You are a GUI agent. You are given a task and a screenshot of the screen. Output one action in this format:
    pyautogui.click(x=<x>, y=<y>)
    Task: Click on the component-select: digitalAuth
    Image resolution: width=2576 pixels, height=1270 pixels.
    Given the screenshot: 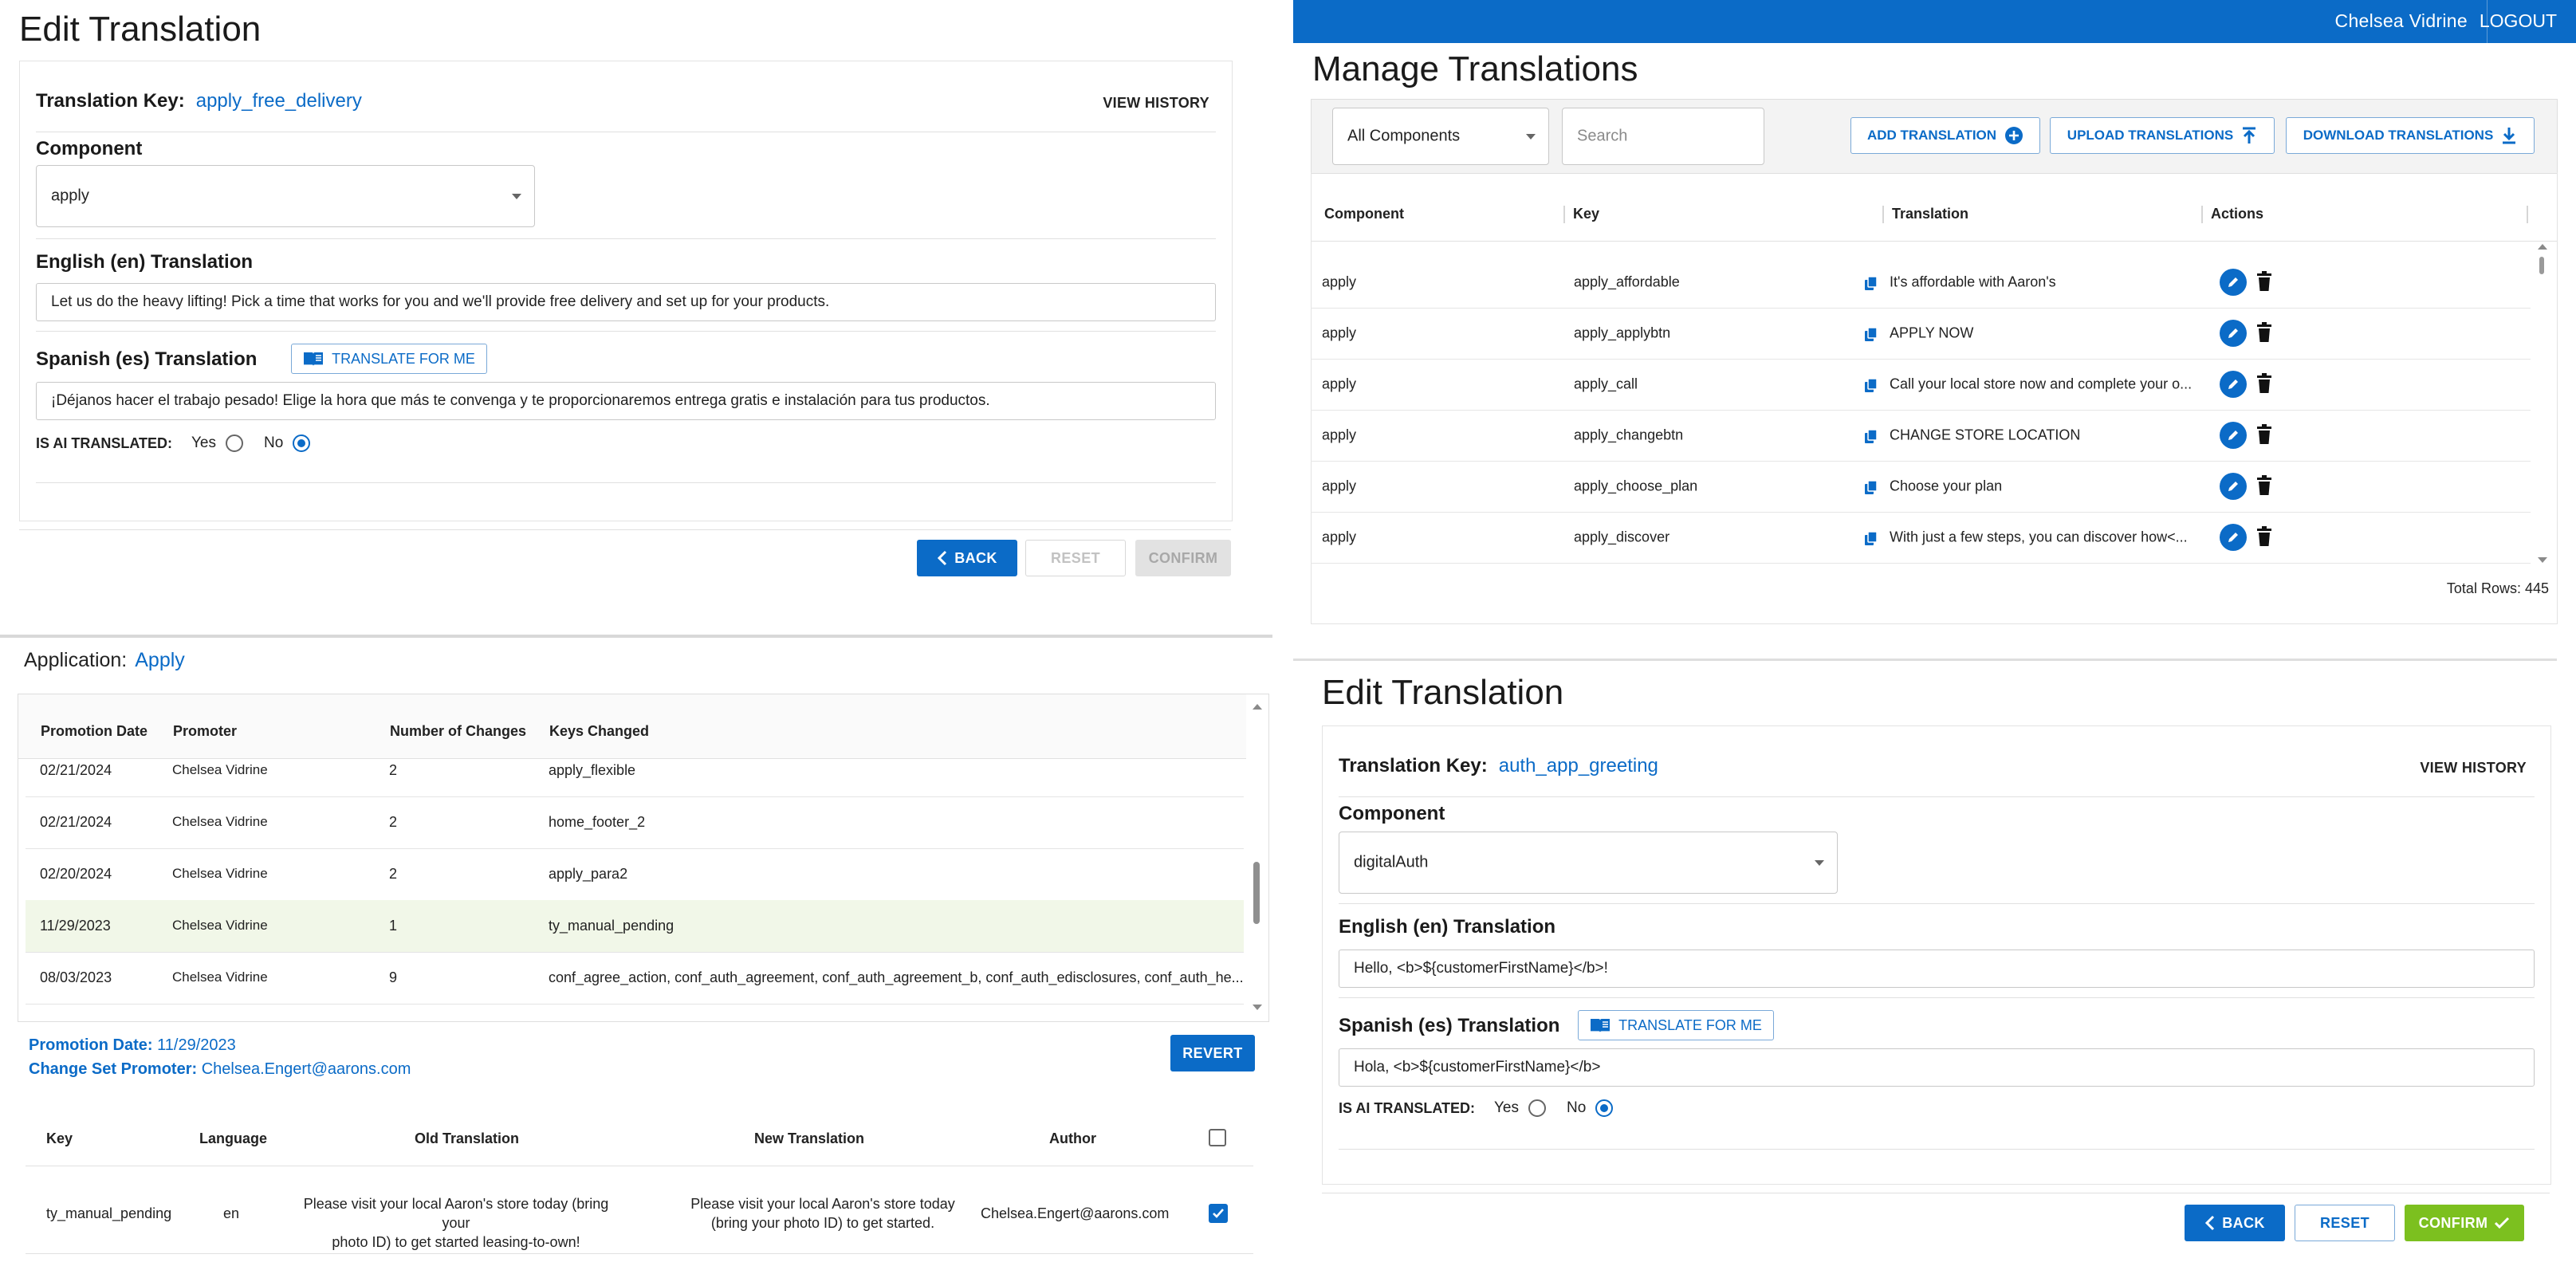 What is the action you would take?
    pyautogui.click(x=1588, y=863)
    